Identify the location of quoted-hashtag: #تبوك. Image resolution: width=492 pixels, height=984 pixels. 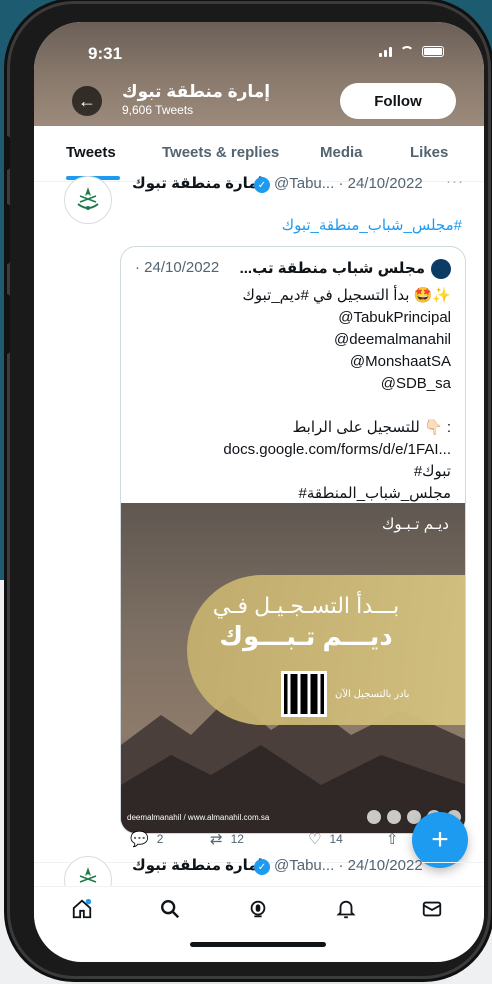
(292, 472).